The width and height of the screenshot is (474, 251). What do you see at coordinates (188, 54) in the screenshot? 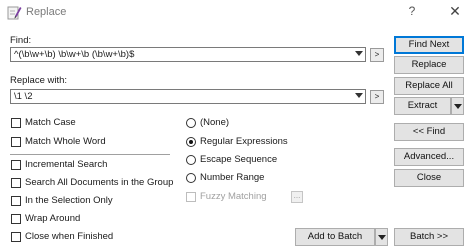
I see `find-combobox: ^(\b\w+\b) \b\w+\b (\b\w+\b)$` at bounding box center [188, 54].